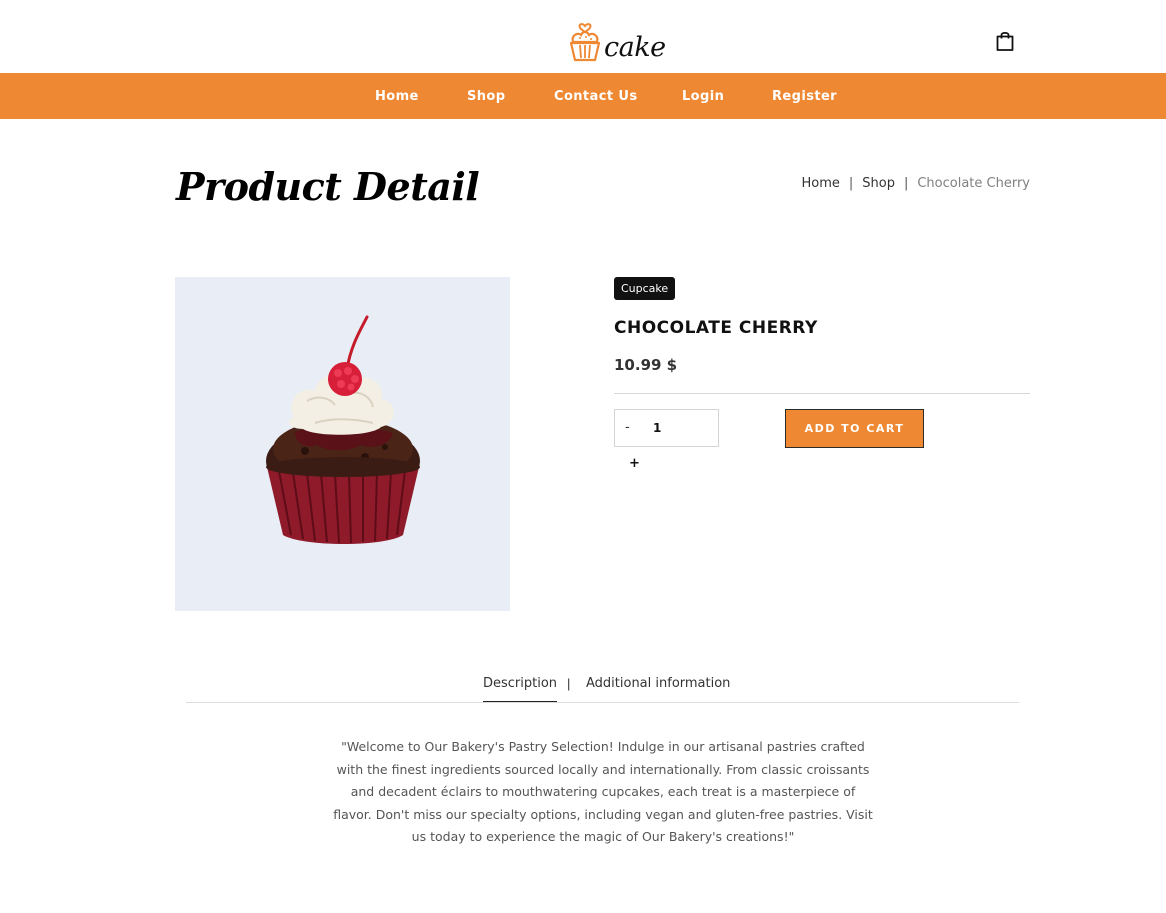 This screenshot has height=913, width=1166. What do you see at coordinates (585, 42) in the screenshot?
I see `cupcake-icon` at bounding box center [585, 42].